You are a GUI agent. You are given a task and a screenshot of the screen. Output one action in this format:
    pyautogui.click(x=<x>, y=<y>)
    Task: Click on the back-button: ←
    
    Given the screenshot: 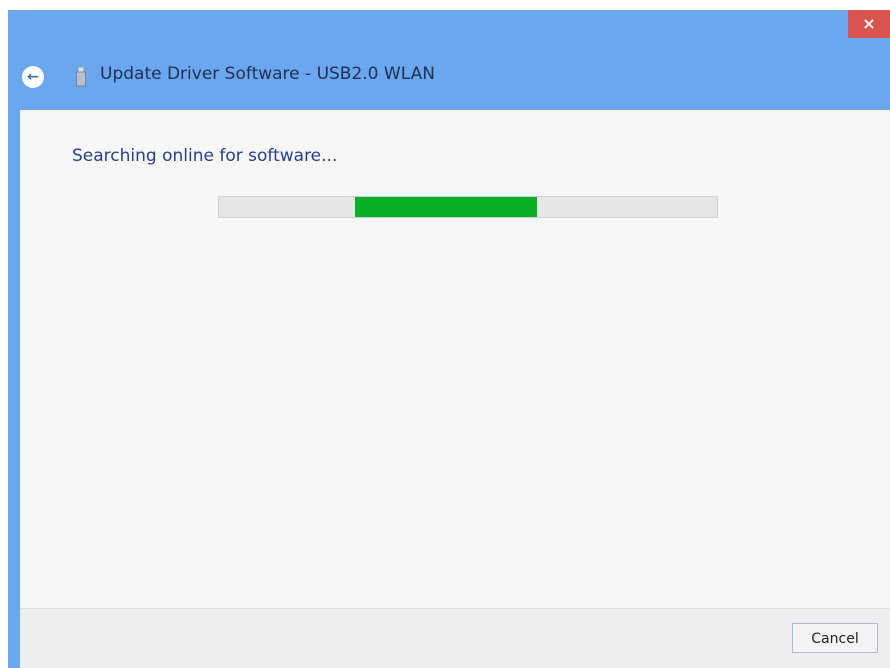 What is the action you would take?
    pyautogui.click(x=33, y=77)
    